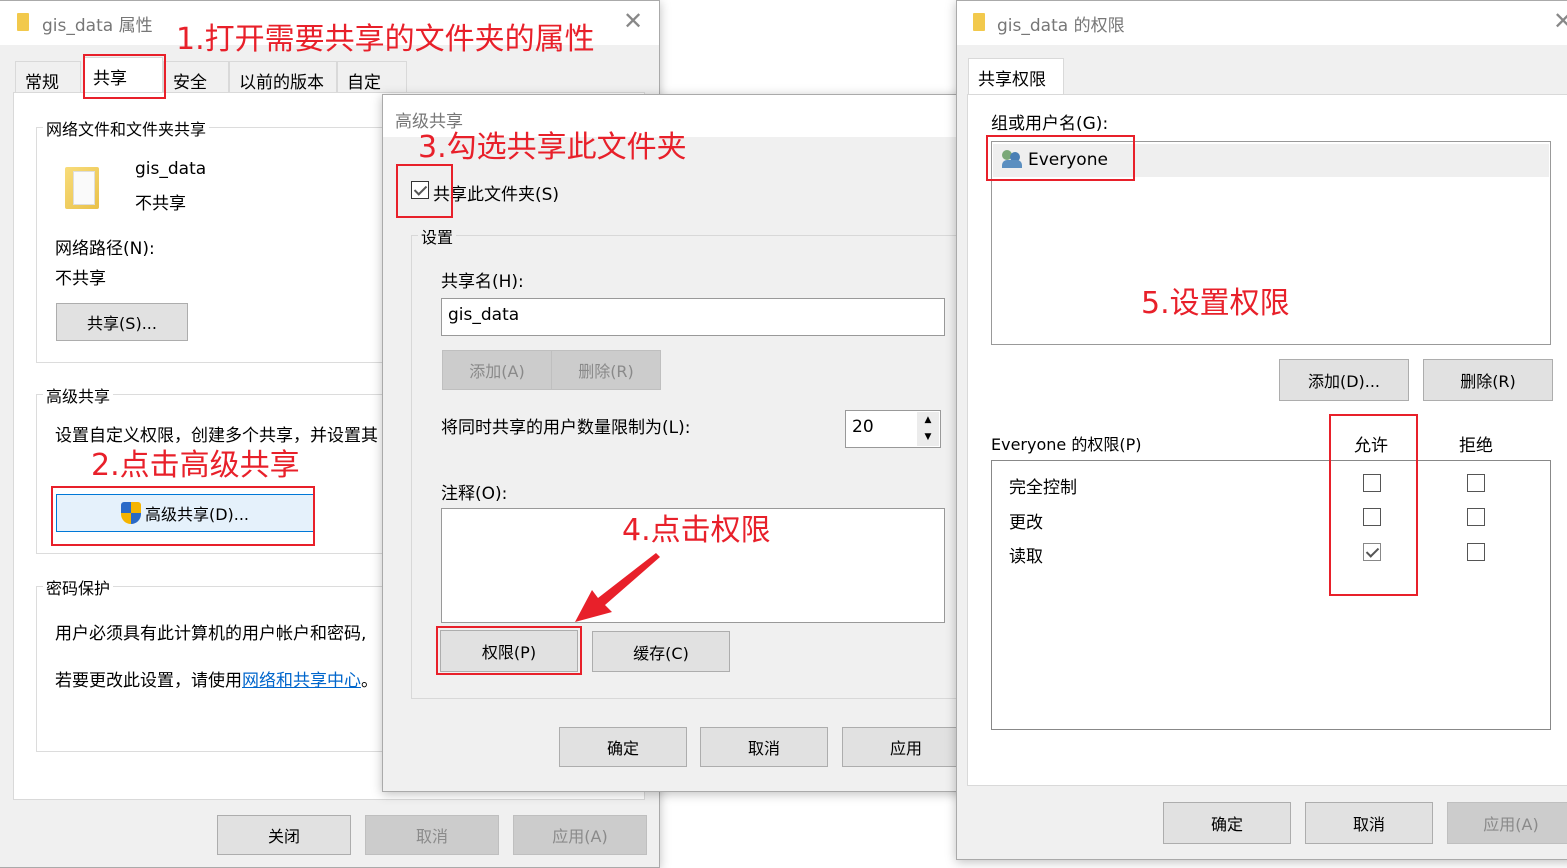 Image resolution: width=1567 pixels, height=868 pixels. I want to click on permissions-list, so click(1271, 595).